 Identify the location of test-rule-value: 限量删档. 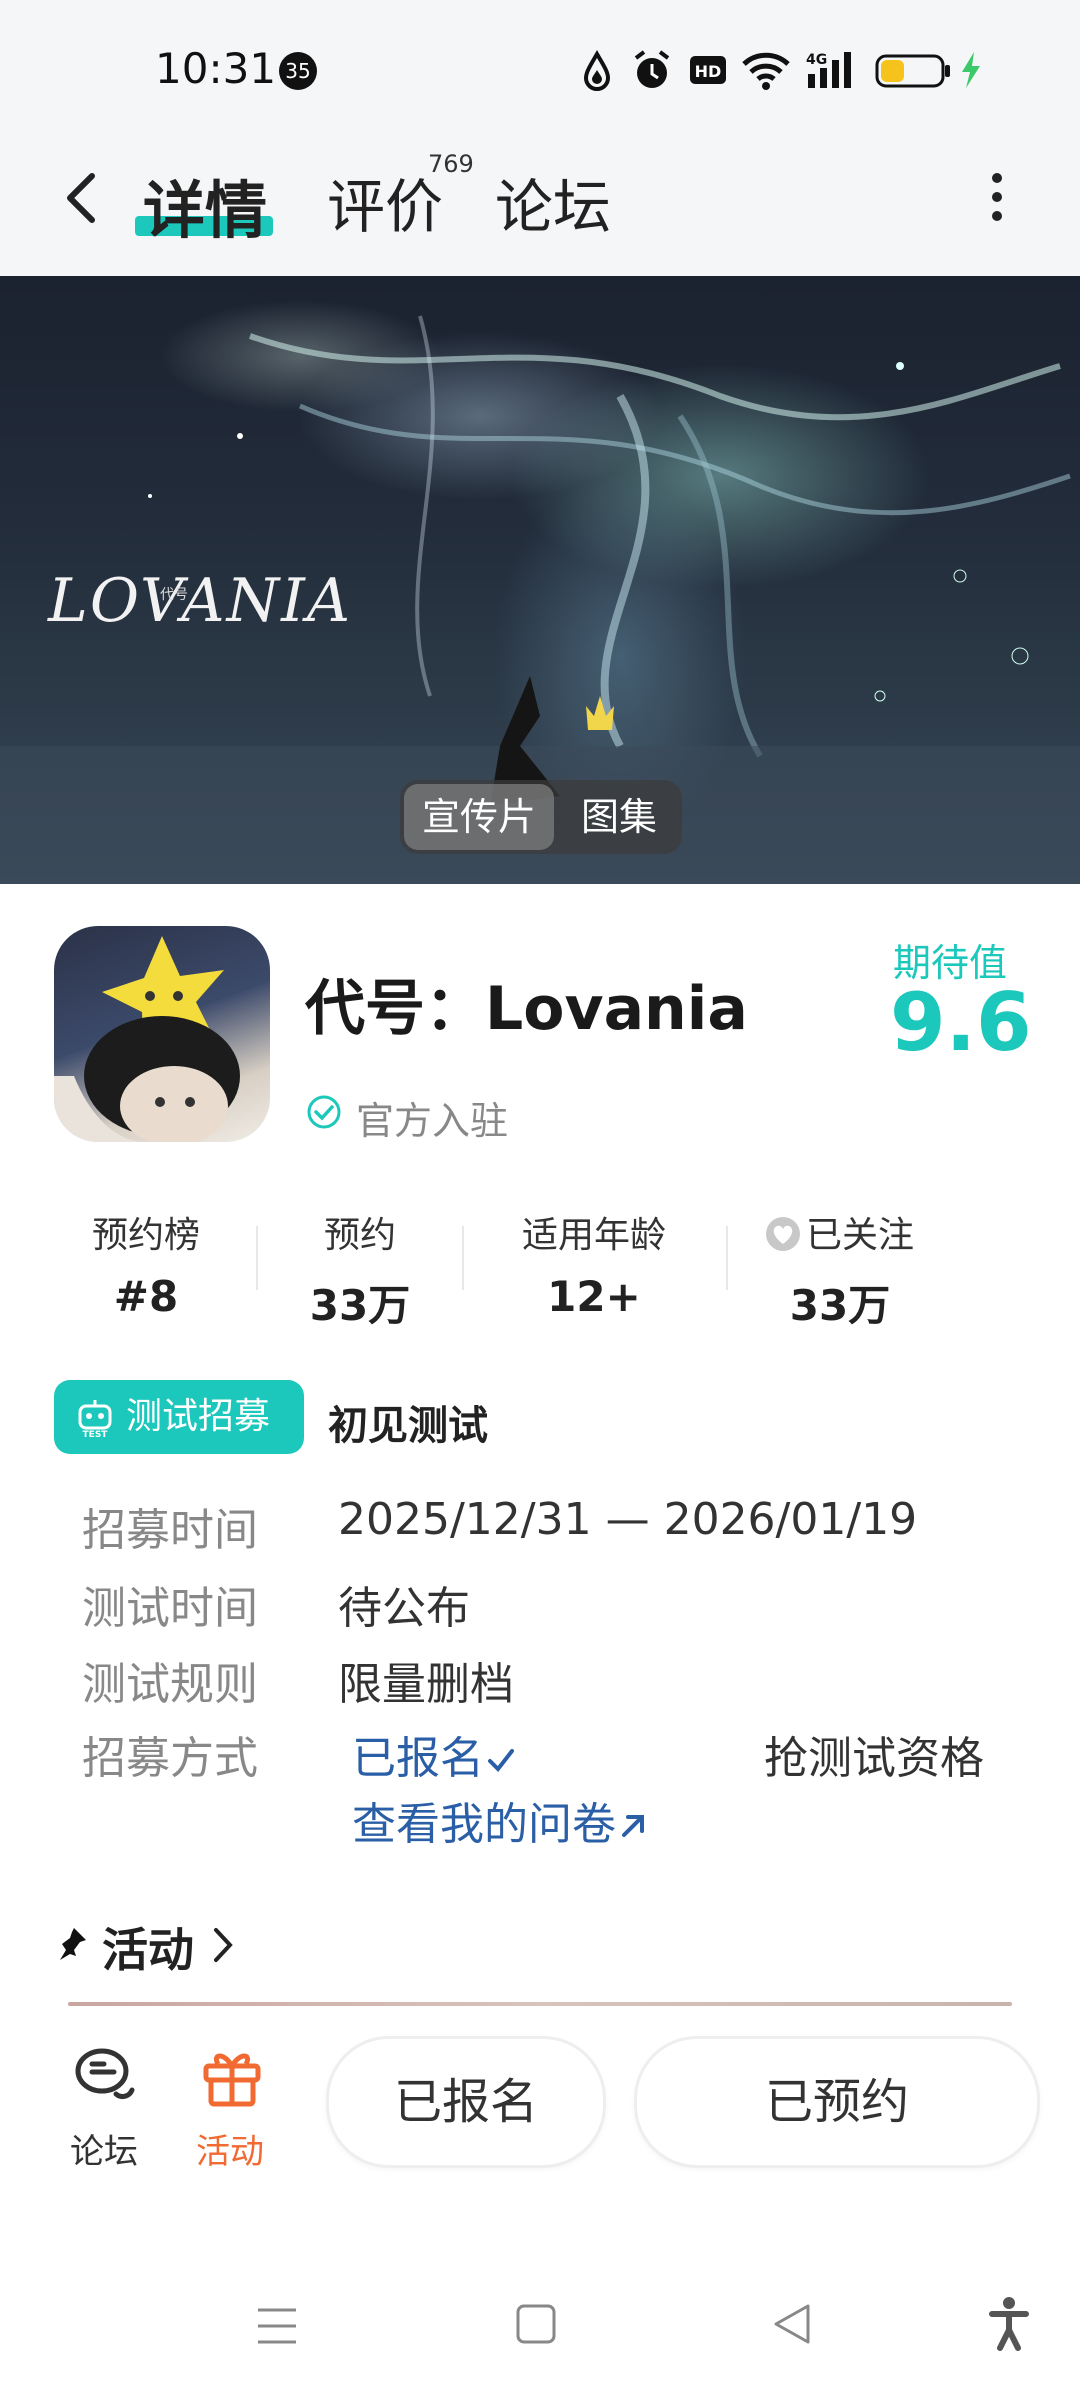
(426, 1684).